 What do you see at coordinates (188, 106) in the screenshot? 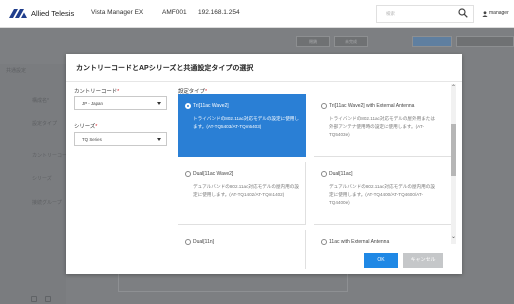
I see `radio-selected-icon` at bounding box center [188, 106].